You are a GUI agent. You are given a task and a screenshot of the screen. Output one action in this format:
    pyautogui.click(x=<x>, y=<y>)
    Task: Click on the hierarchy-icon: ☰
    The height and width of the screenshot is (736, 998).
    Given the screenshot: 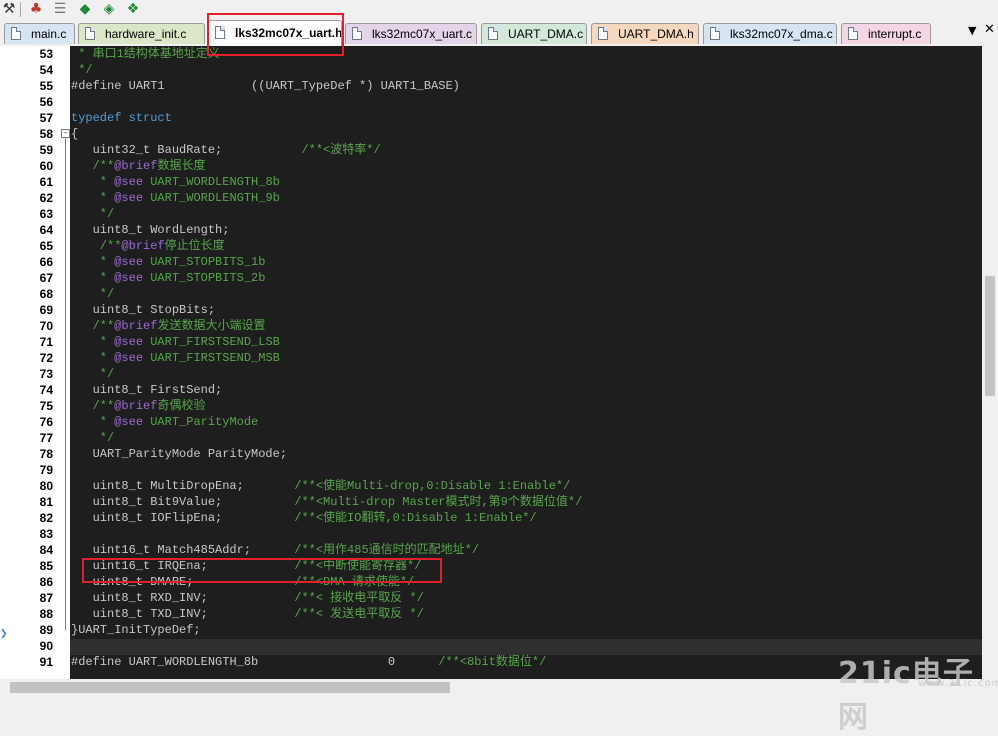 What is the action you would take?
    pyautogui.click(x=60, y=9)
    